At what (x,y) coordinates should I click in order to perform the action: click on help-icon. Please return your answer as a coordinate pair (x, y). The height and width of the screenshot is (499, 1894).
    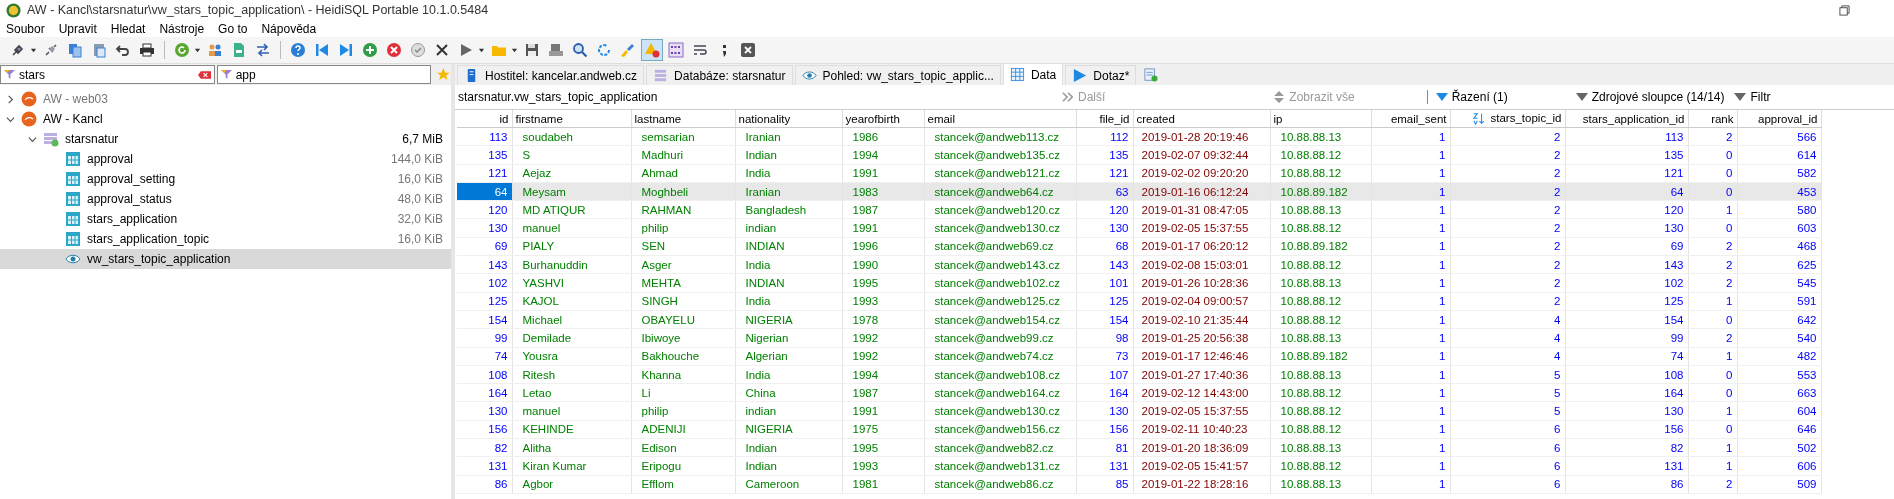
    Looking at the image, I should click on (298, 50).